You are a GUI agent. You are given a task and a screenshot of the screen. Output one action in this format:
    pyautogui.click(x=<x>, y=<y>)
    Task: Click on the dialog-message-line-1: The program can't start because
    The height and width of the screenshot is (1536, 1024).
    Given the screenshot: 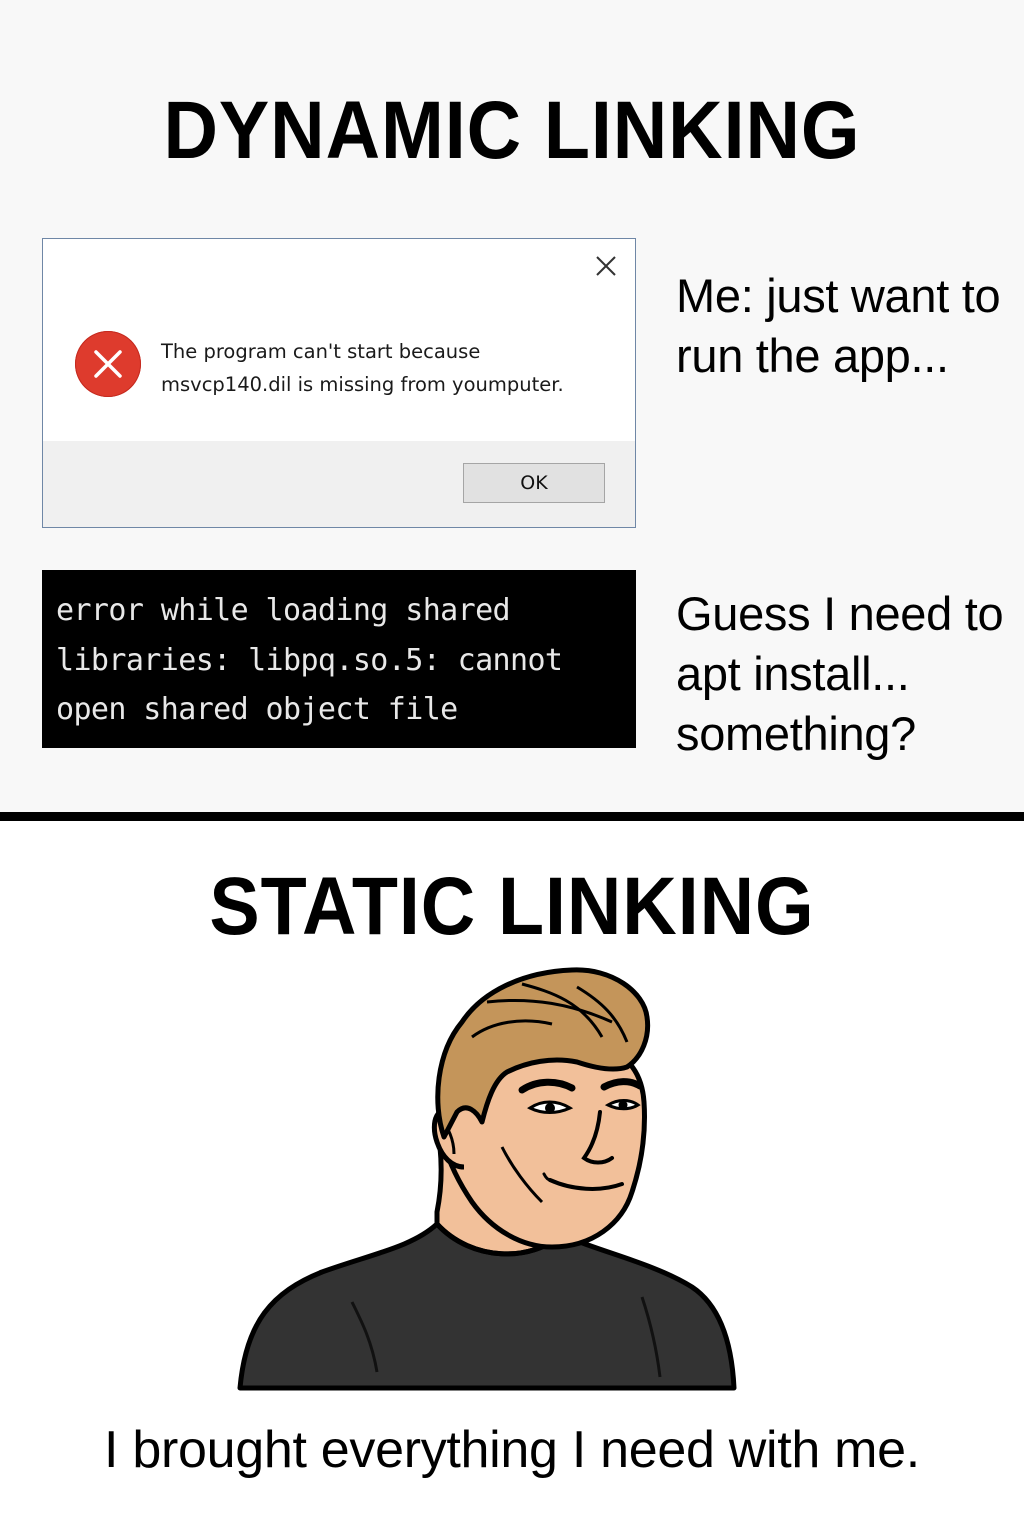 What is the action you would take?
    pyautogui.click(x=321, y=351)
    